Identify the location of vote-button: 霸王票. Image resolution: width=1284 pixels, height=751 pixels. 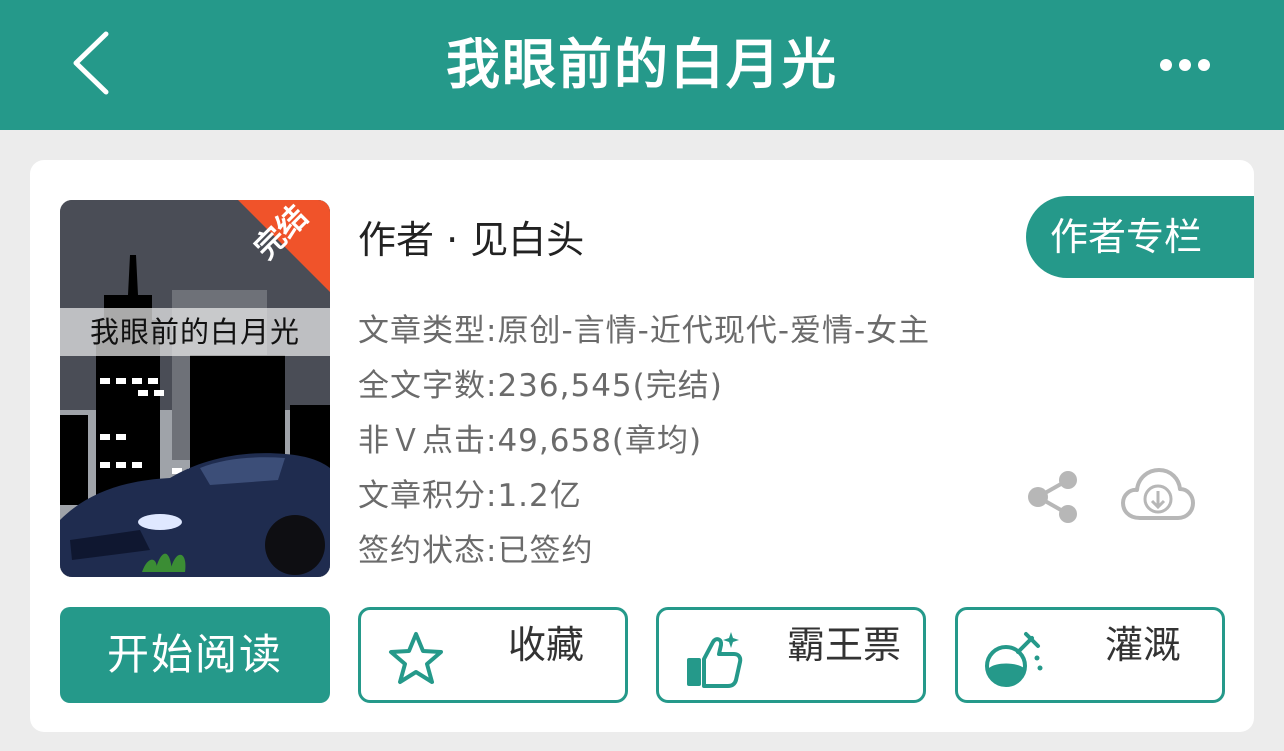
(791, 655).